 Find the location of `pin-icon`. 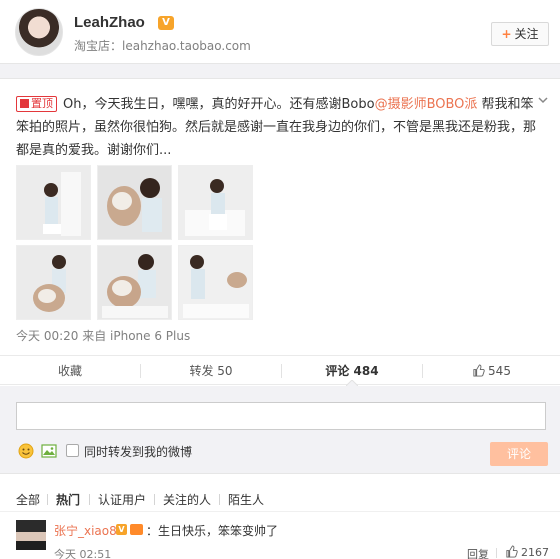

pin-icon is located at coordinates (24, 103).